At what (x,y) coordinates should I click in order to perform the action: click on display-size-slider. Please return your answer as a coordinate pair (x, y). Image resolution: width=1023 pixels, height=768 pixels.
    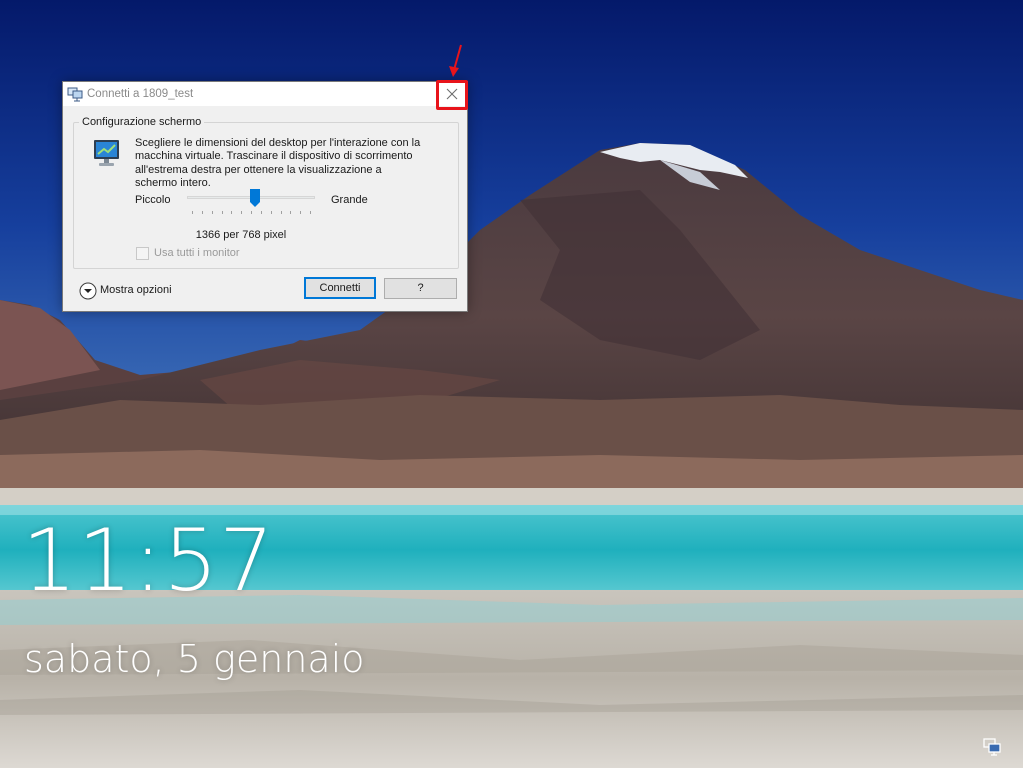
    Looking at the image, I should click on (251, 202).